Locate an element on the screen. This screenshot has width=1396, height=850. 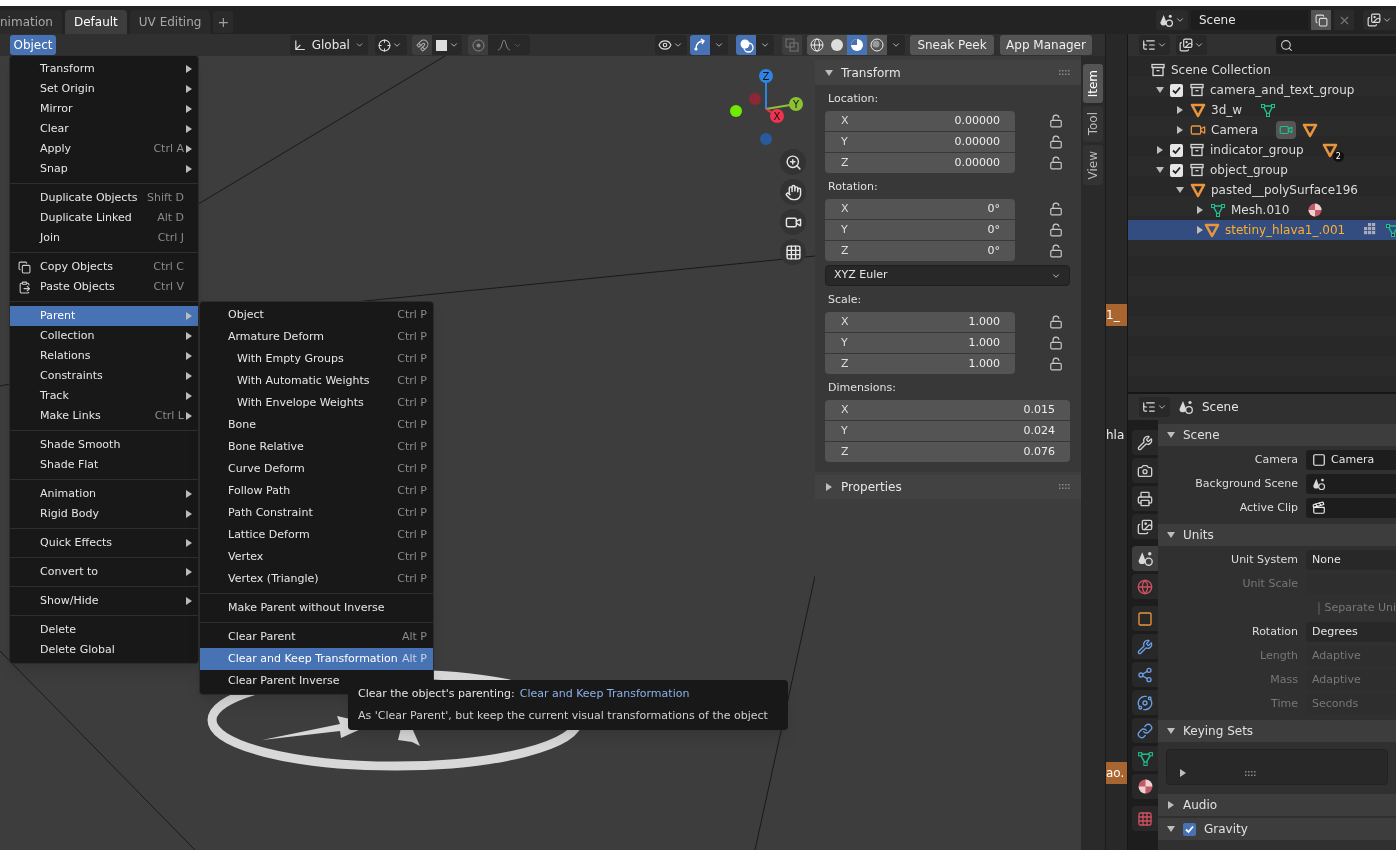
close-button is located at coordinates (1344, 20).